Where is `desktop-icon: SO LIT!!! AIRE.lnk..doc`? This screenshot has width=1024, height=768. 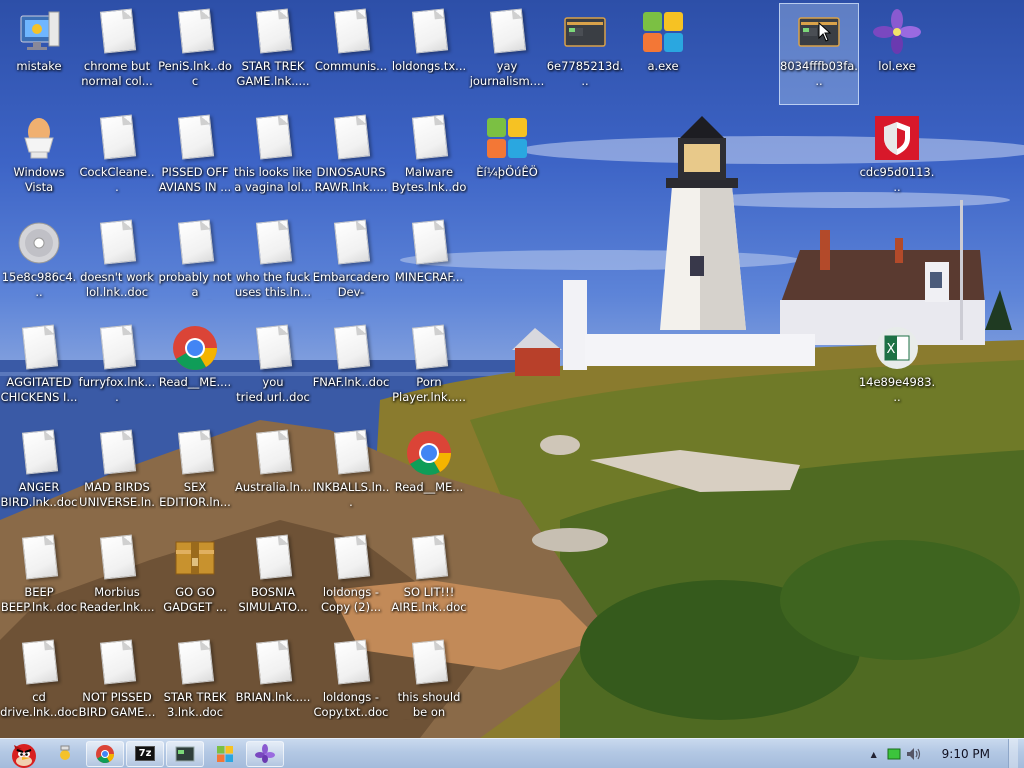 desktop-icon: SO LIT!!! AIRE.lnk..doc is located at coordinates (429, 580).